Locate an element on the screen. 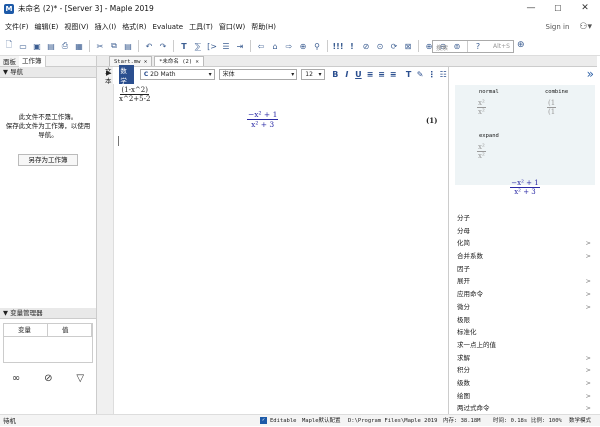 This screenshot has width=600, height=427. preview-math-expand: x² x² is located at coordinates (481, 151).